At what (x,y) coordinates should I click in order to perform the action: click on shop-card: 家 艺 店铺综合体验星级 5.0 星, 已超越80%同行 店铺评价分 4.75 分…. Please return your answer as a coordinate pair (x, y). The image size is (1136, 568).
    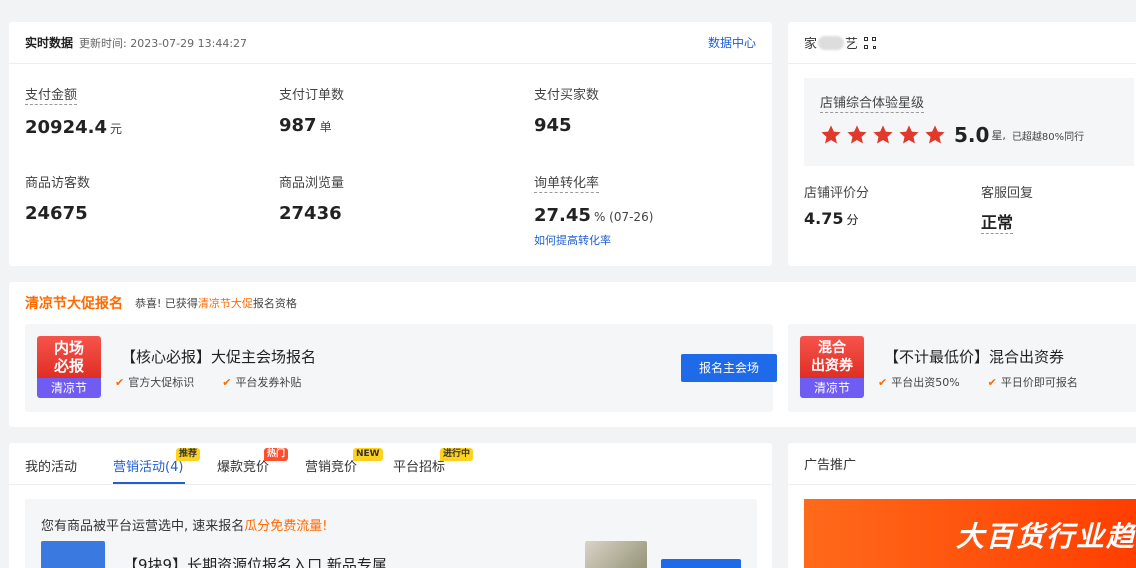
    Looking at the image, I should click on (962, 144).